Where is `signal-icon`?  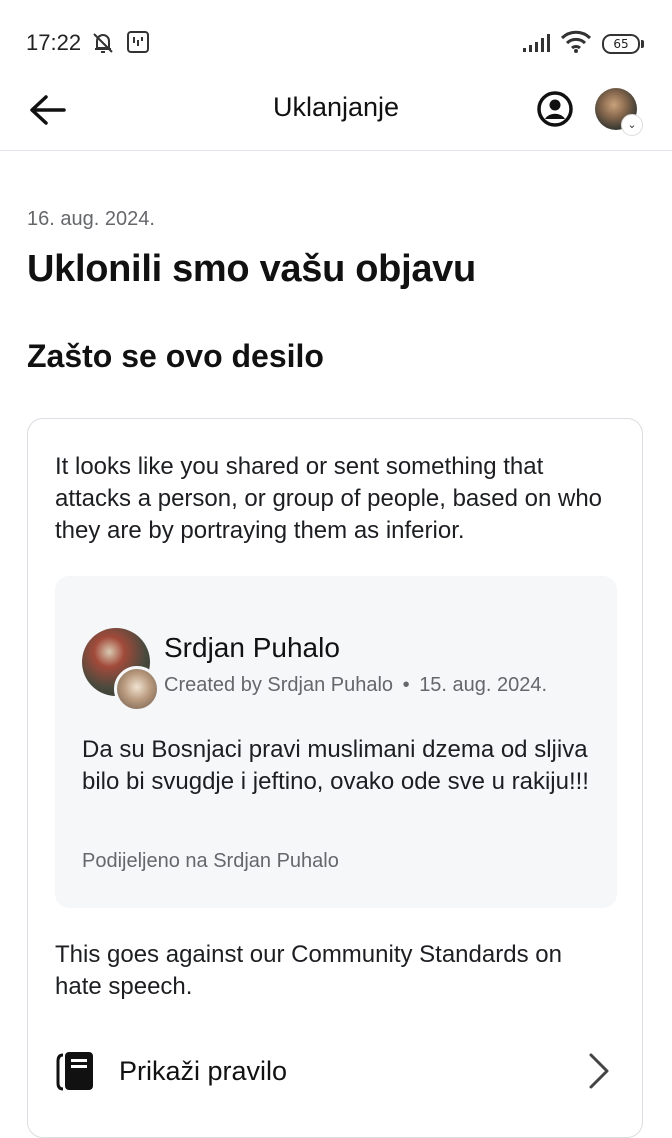 signal-icon is located at coordinates (536, 43).